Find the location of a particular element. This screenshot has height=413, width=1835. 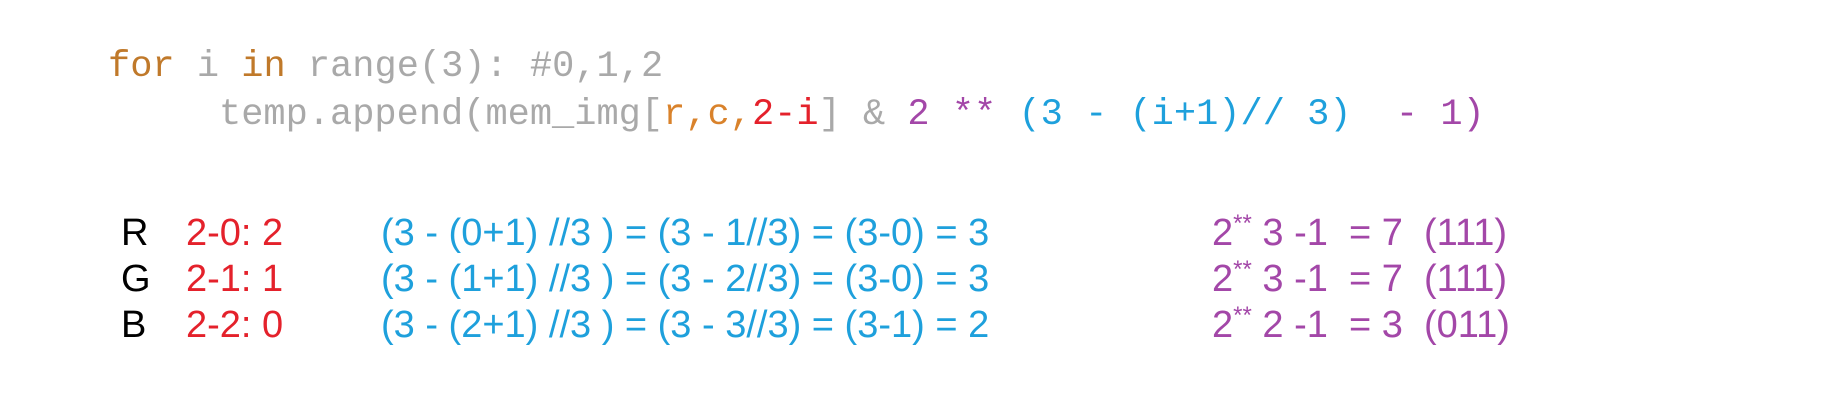

mask-result-g: 2** 3 -1 = 7 (111) is located at coordinates (1360, 279).